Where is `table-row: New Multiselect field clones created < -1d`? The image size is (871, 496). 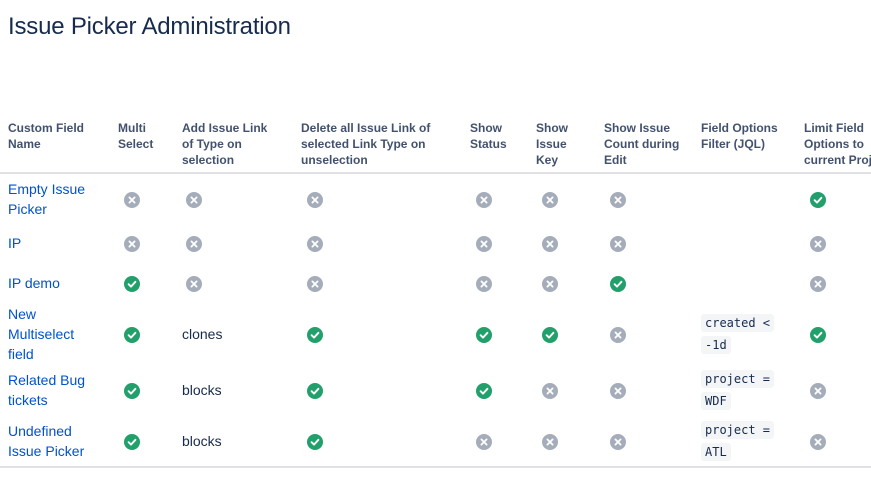
table-row: New Multiselect field clones created < -1d is located at coordinates (435, 334).